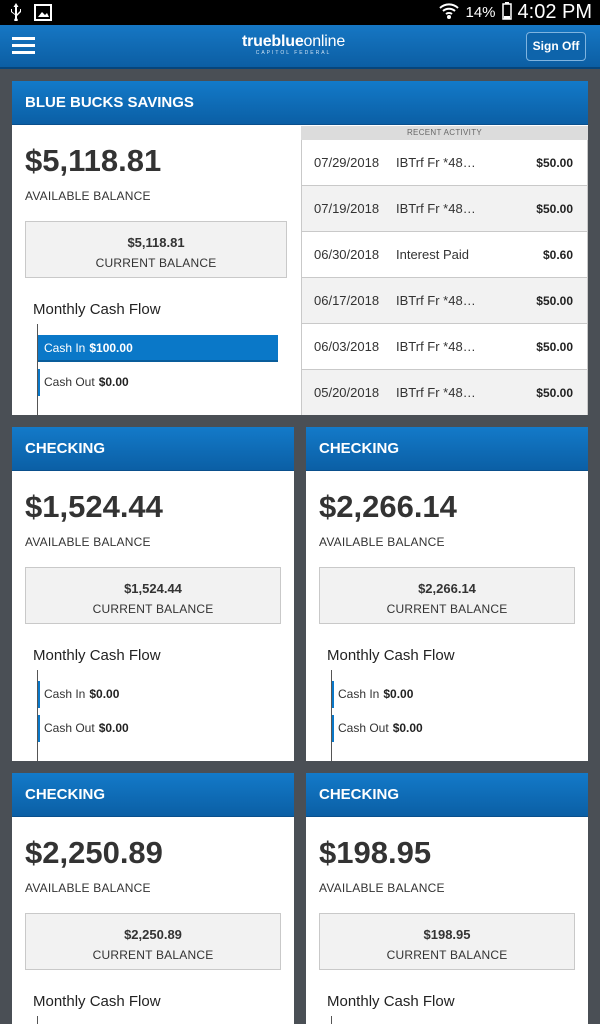 This screenshot has width=600, height=1024. I want to click on activity-date: 06/03/2018, so click(347, 346).